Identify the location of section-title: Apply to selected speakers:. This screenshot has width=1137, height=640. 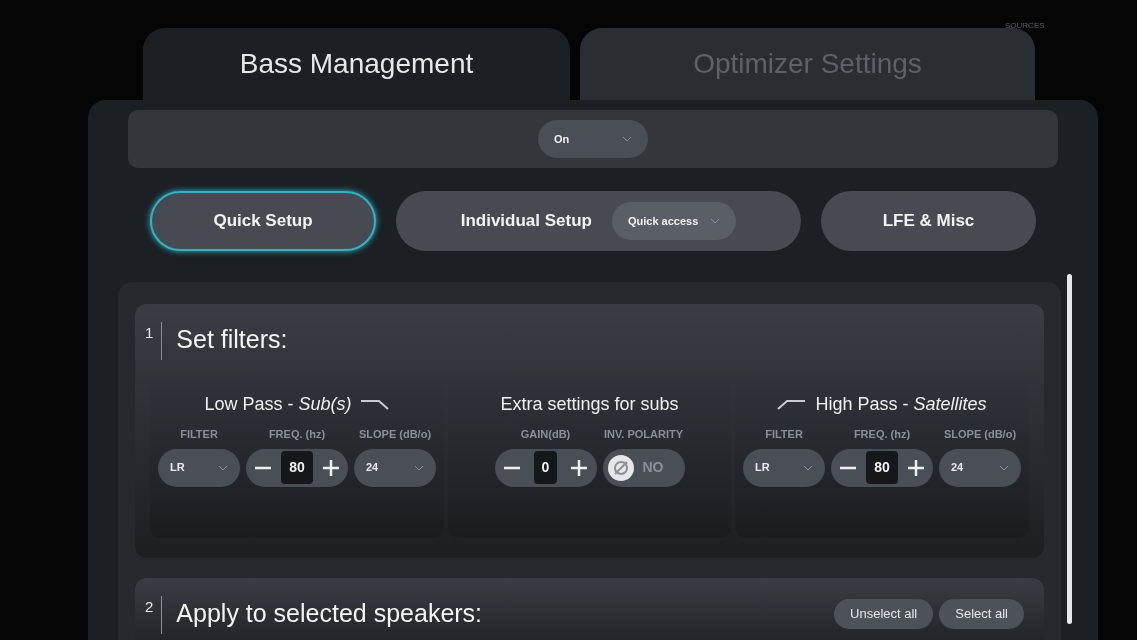
(329, 614).